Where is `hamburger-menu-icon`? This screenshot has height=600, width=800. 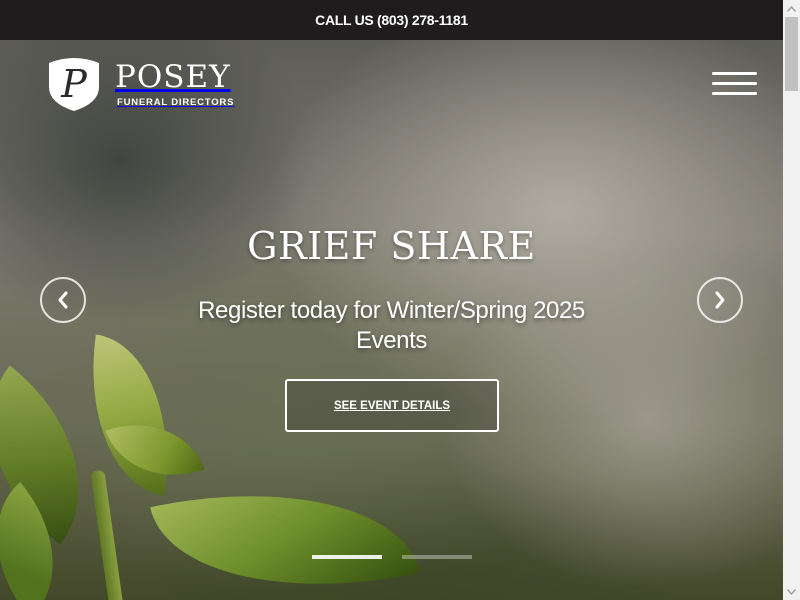
hamburger-menu-icon is located at coordinates (735, 84).